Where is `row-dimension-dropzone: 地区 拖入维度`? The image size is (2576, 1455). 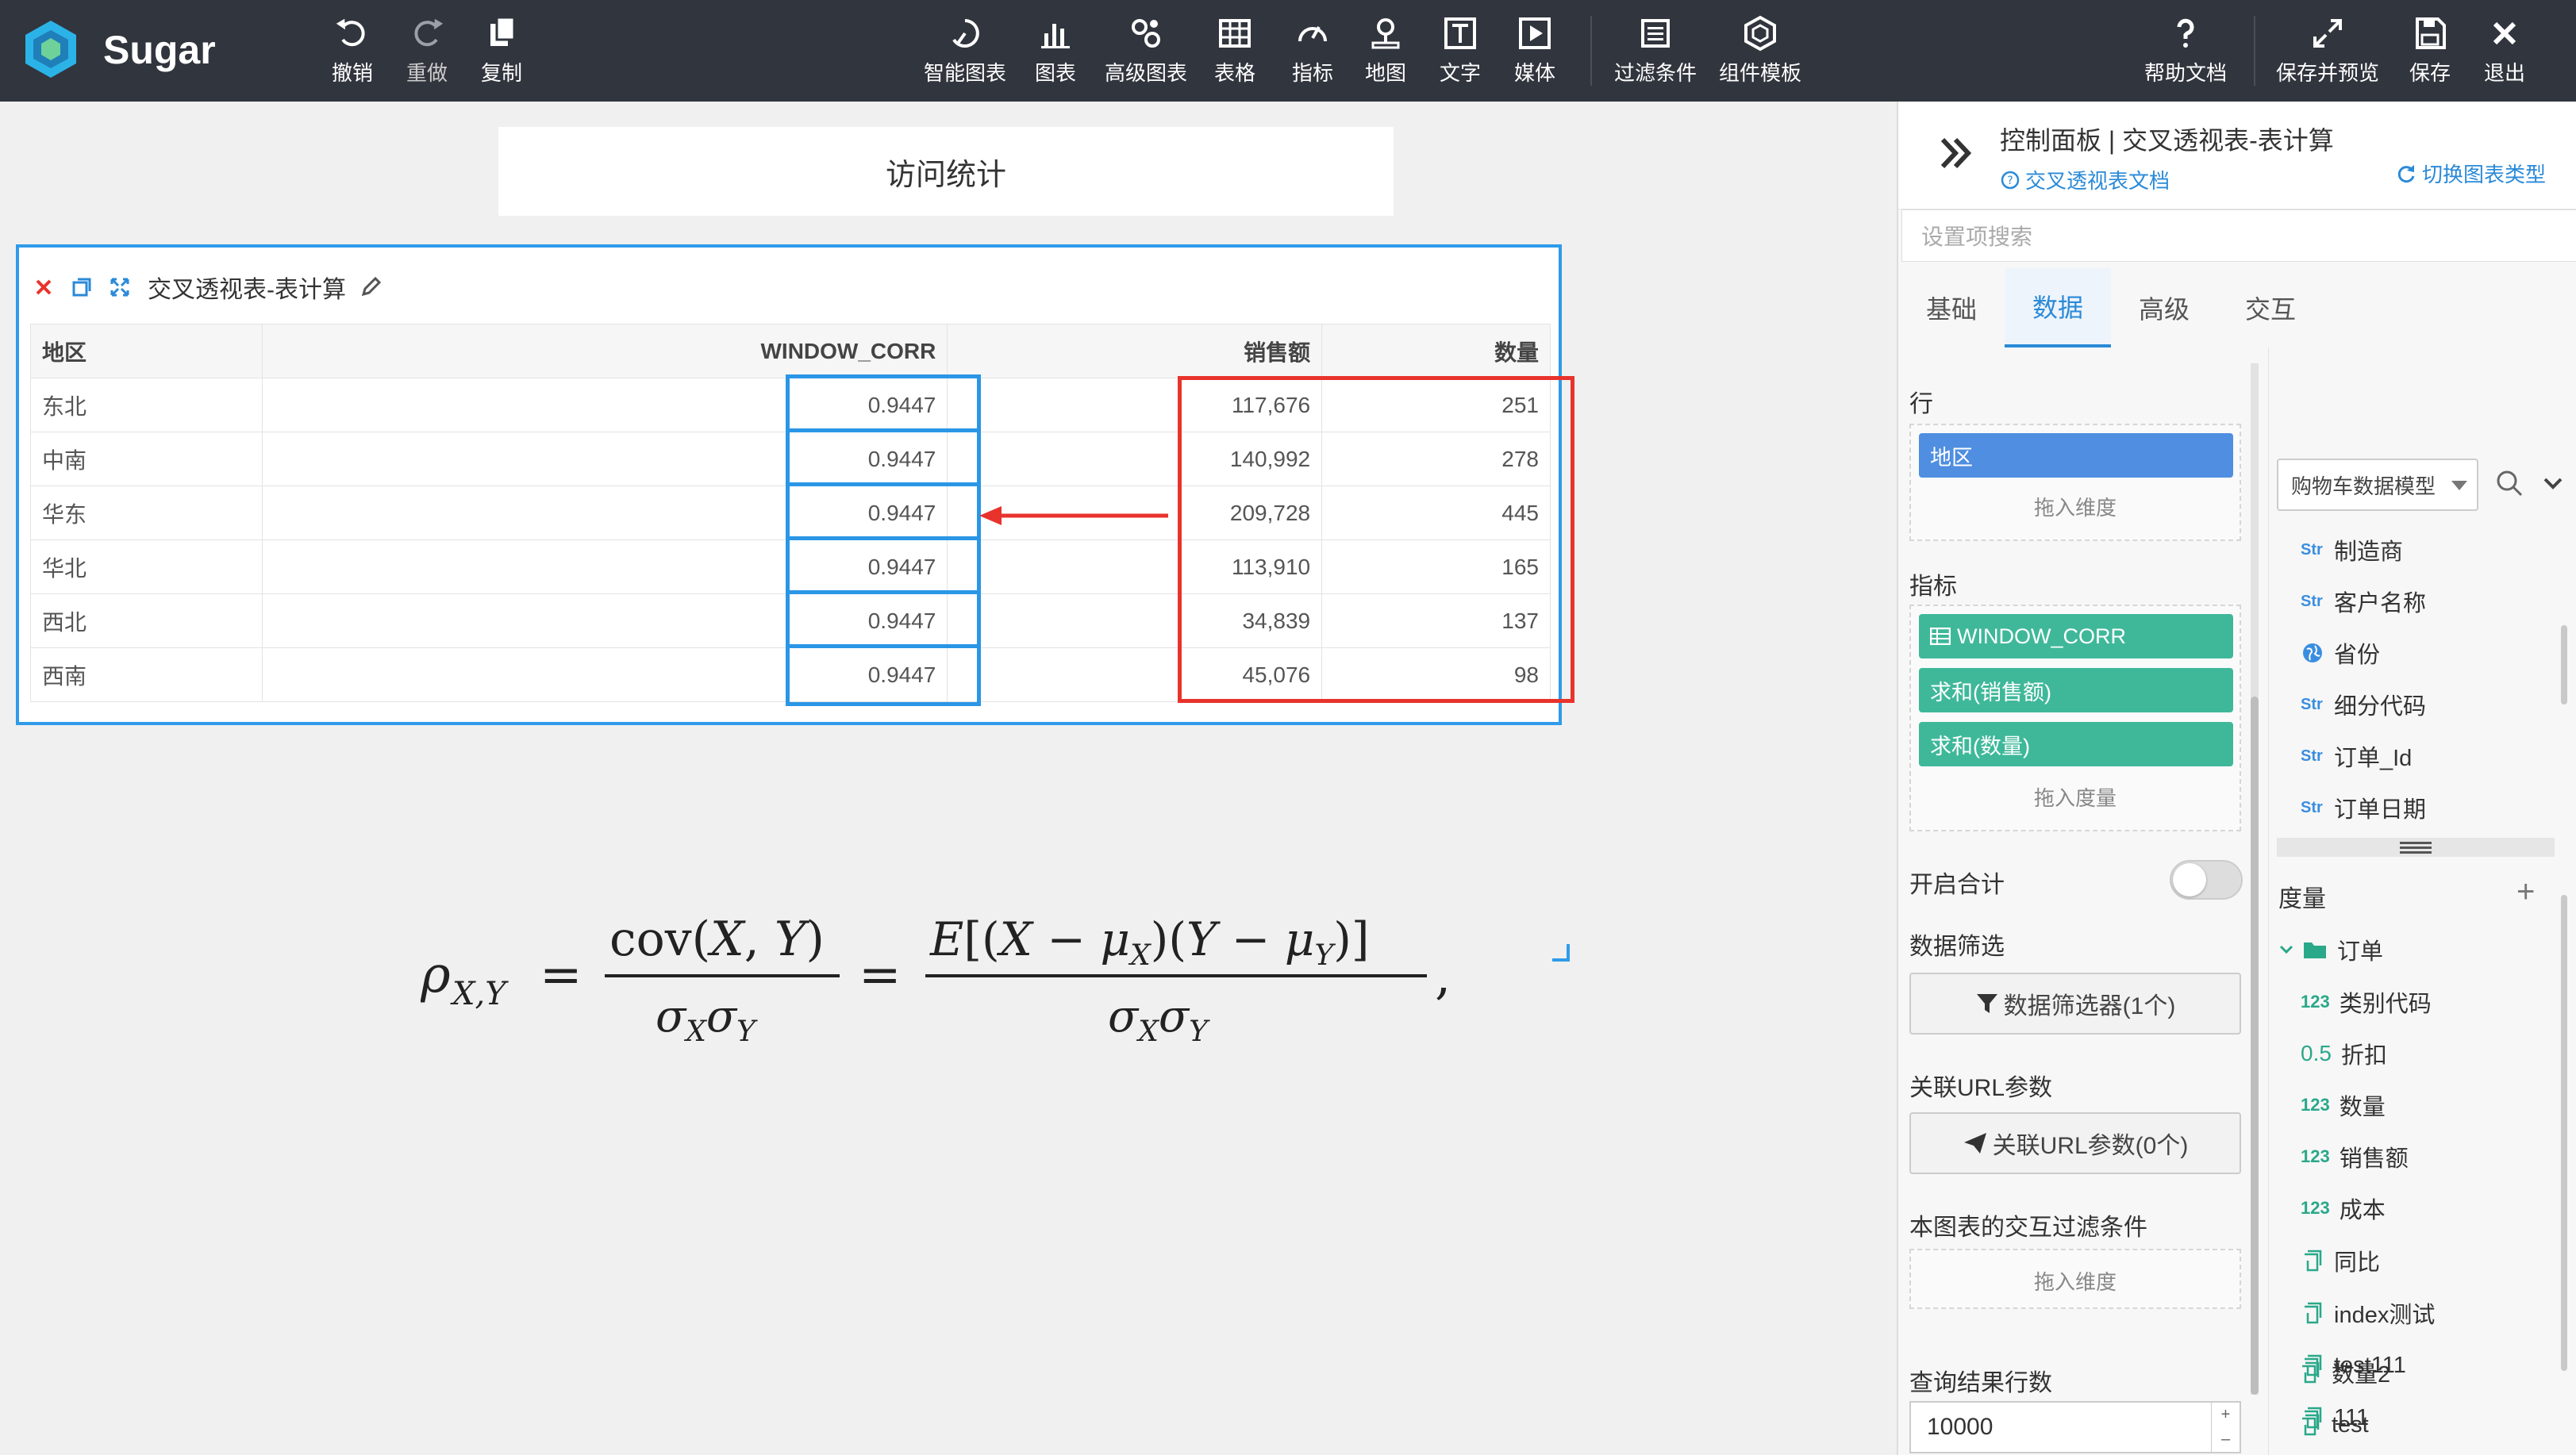 row-dimension-dropzone: 地区 拖入维度 is located at coordinates (2075, 482).